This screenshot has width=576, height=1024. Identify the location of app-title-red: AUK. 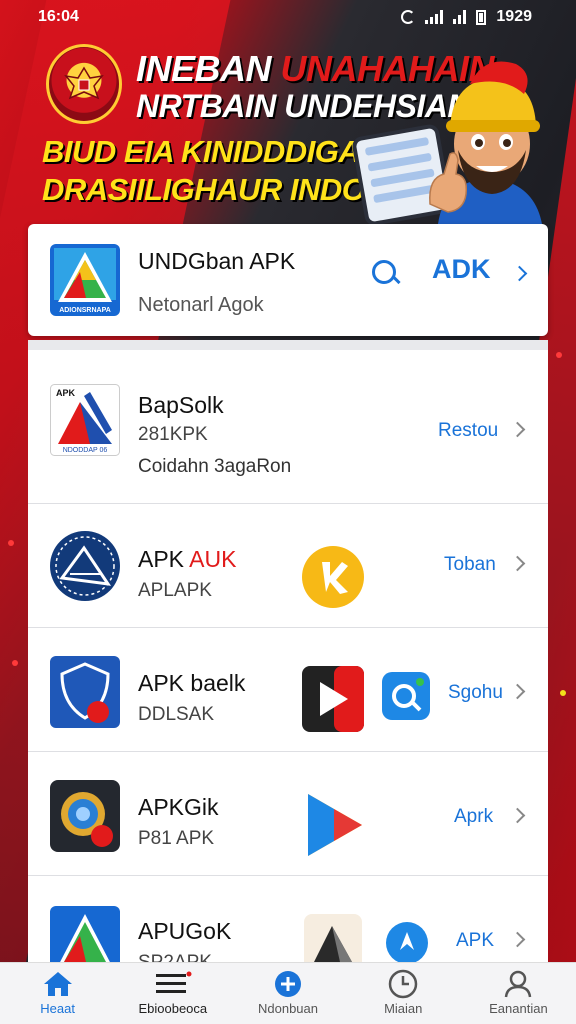
(213, 559).